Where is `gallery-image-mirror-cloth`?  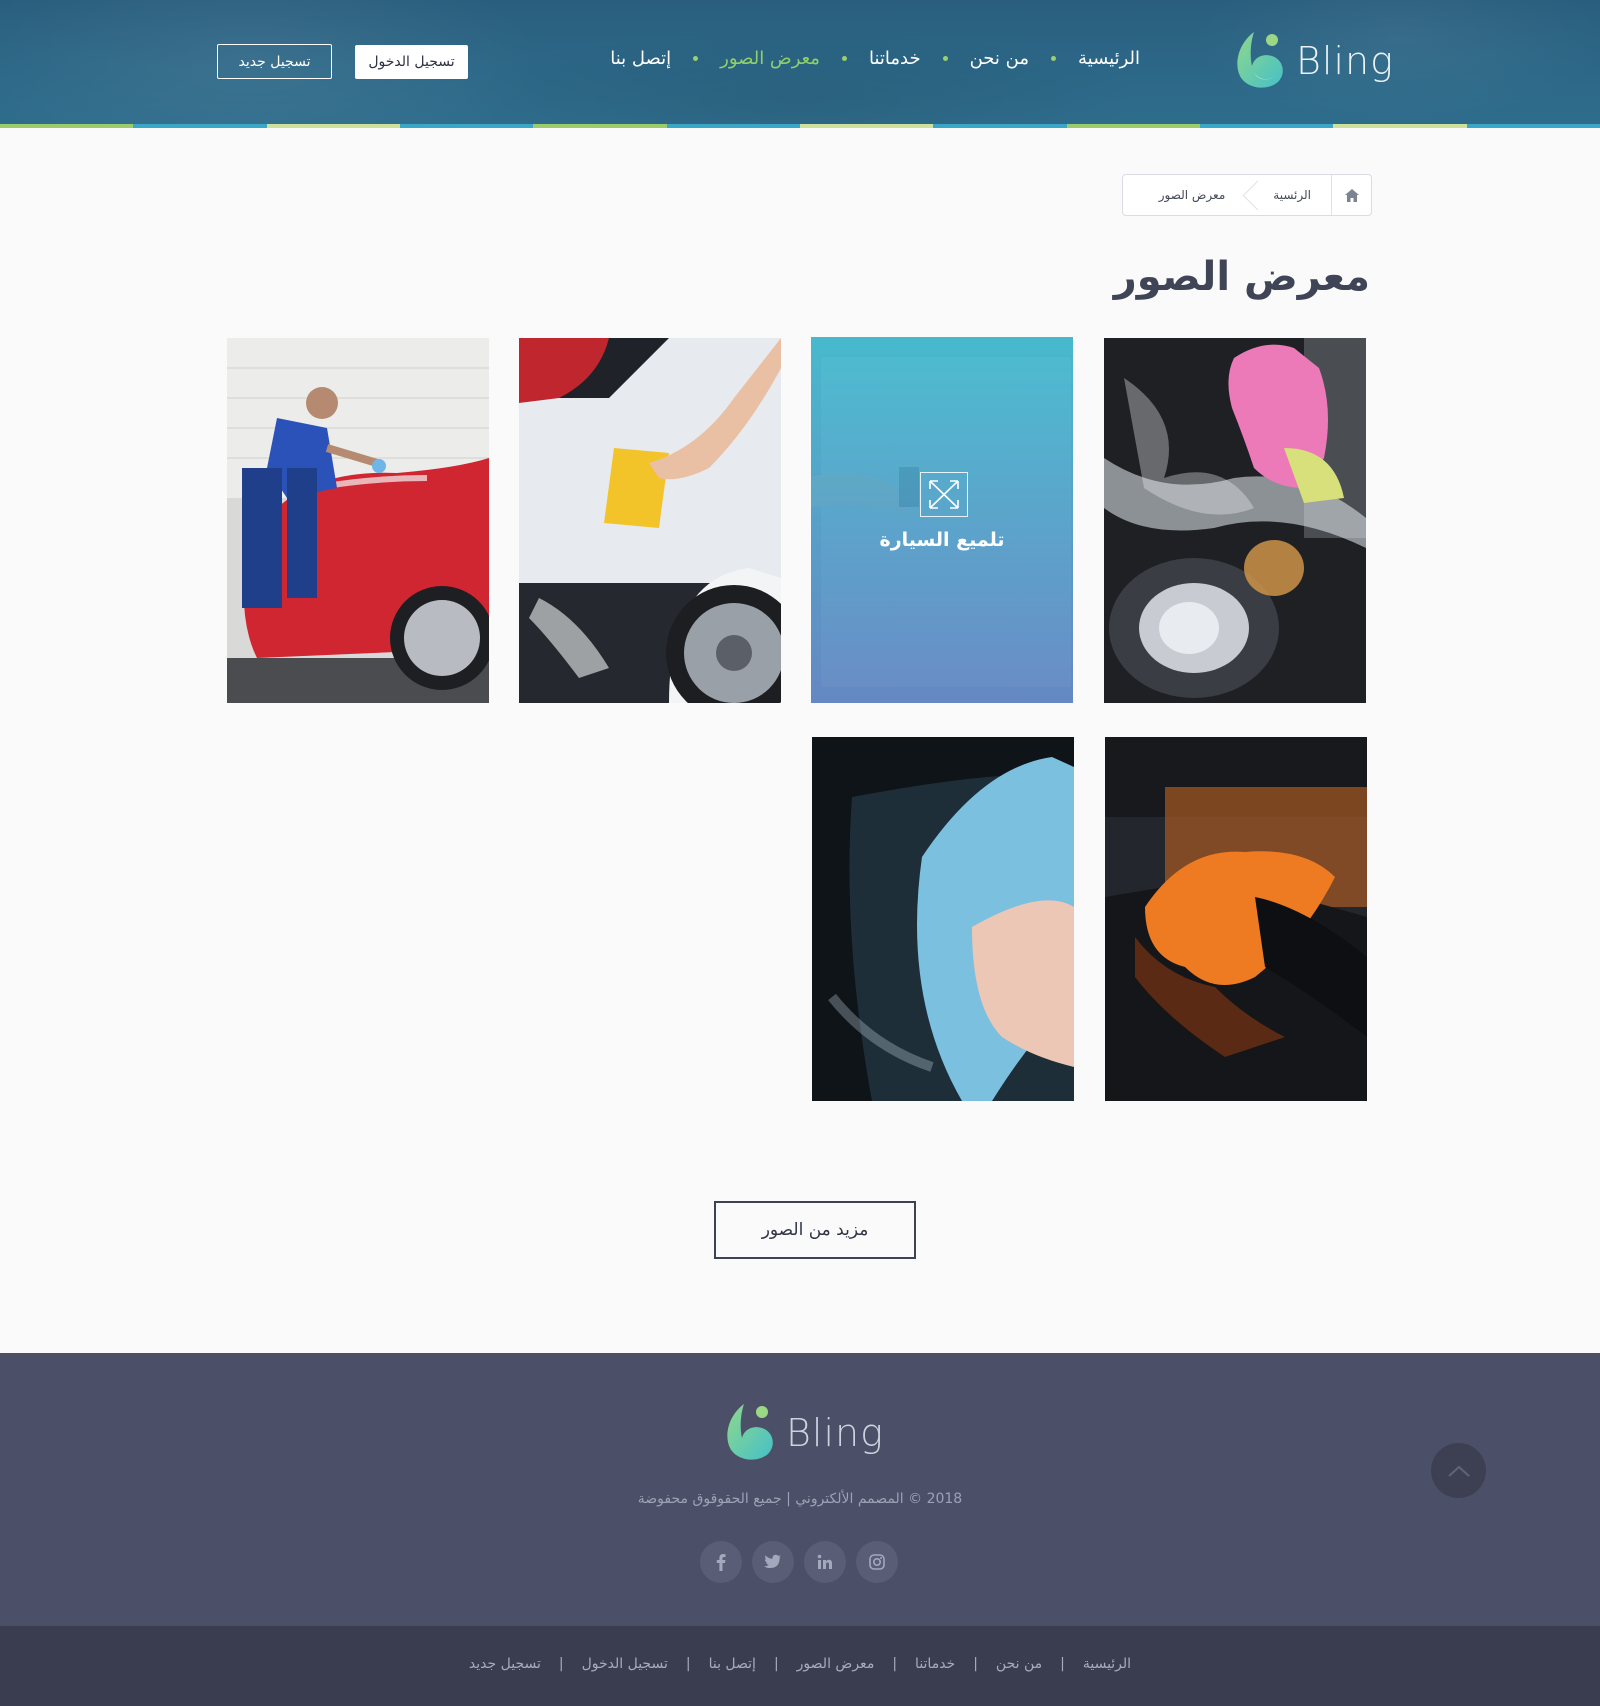 gallery-image-mirror-cloth is located at coordinates (943, 919).